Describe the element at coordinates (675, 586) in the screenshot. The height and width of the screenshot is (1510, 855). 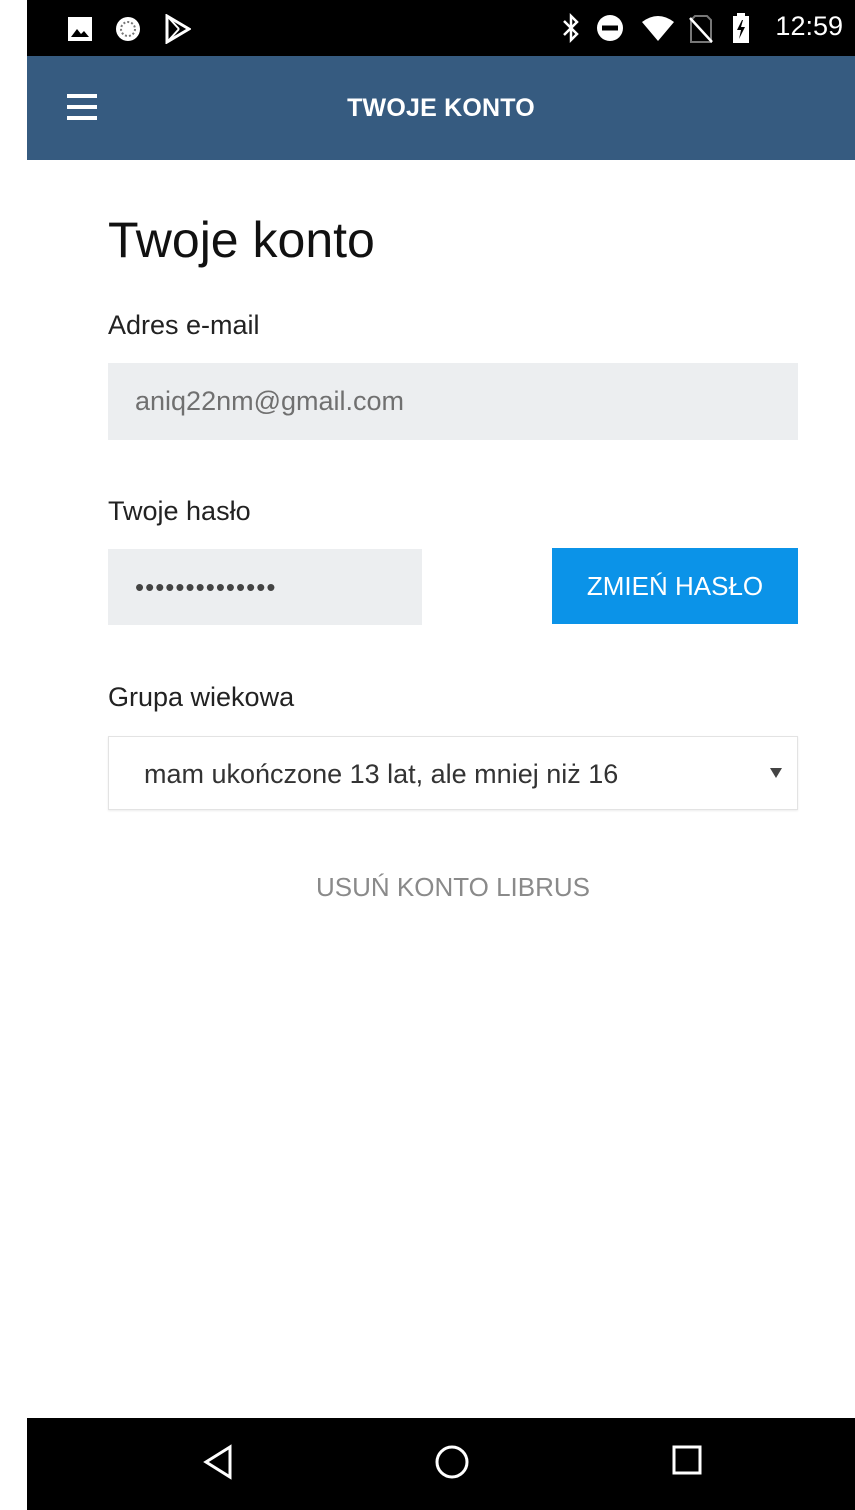
I see `change-password-button: ZMIEŃ HASŁO` at that location.